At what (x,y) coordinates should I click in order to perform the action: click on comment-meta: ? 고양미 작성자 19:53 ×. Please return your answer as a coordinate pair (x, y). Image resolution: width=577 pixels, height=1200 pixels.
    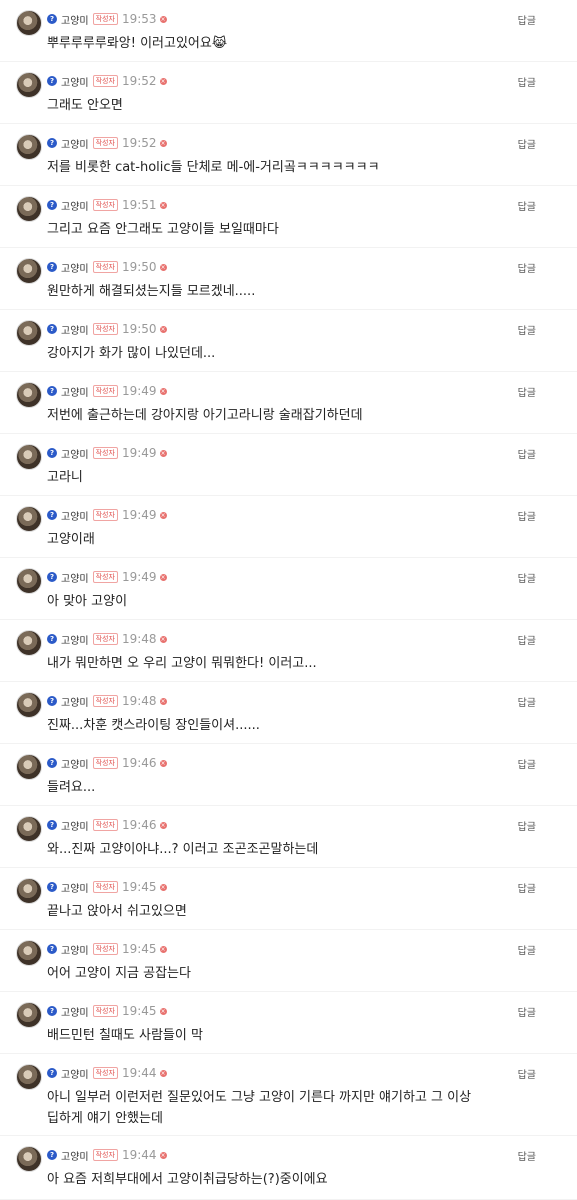
    Looking at the image, I should click on (107, 19).